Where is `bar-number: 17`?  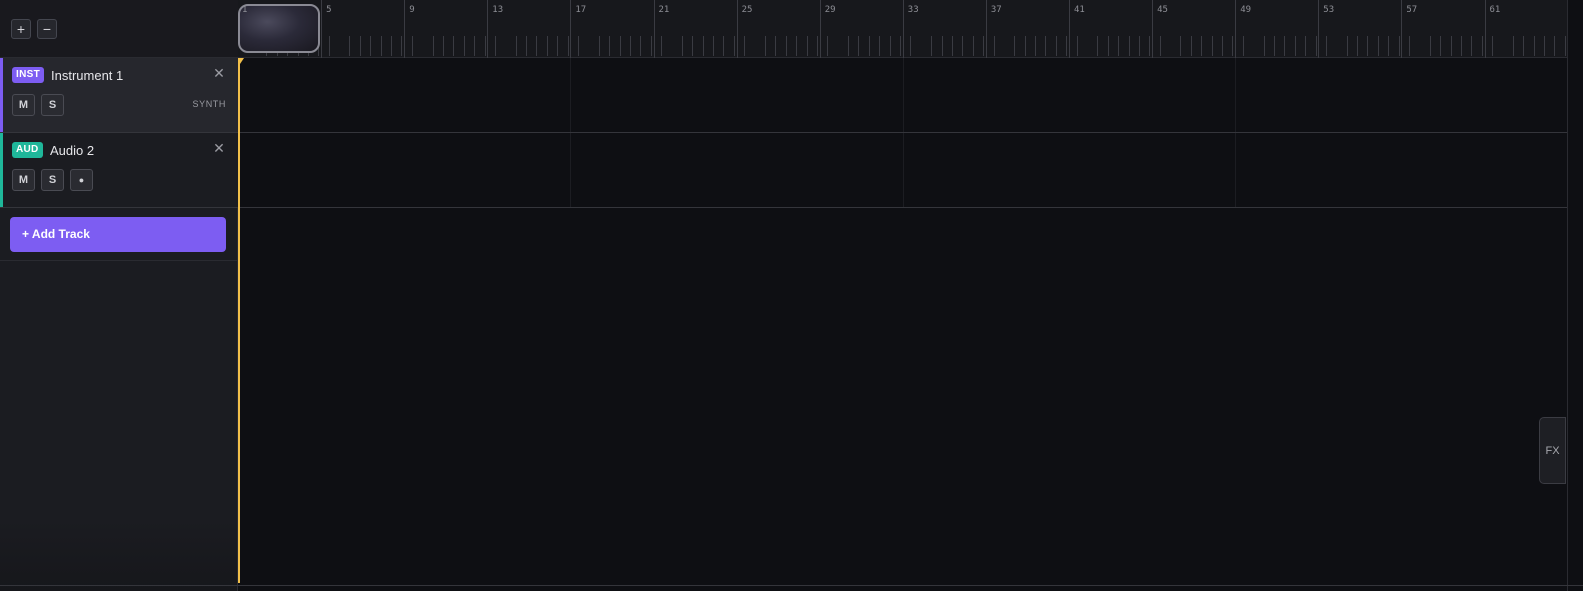
bar-number: 17 is located at coordinates (581, 10).